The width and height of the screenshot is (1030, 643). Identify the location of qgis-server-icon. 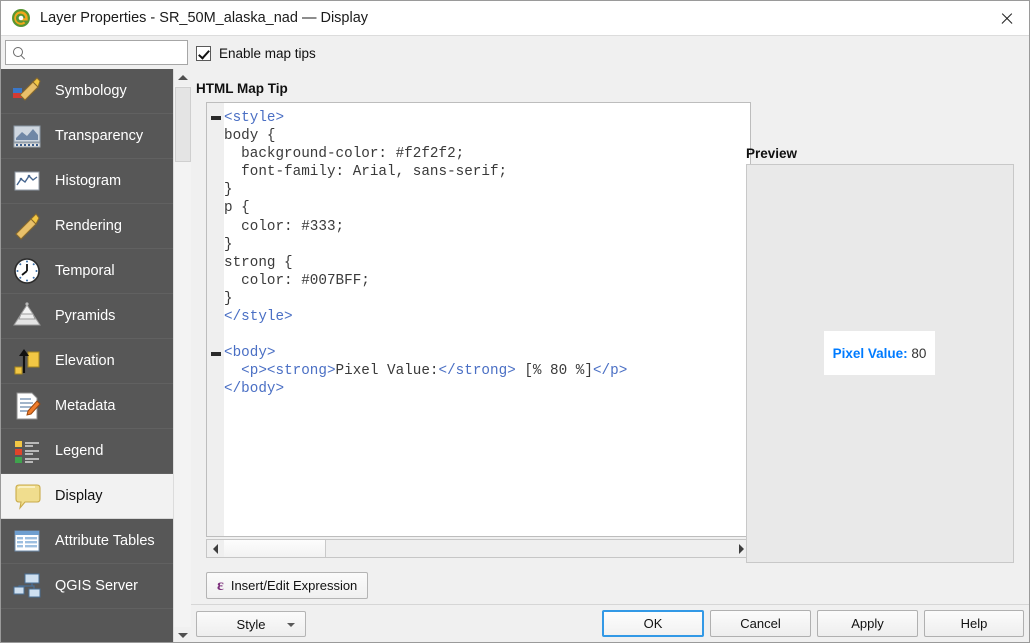
(27, 586).